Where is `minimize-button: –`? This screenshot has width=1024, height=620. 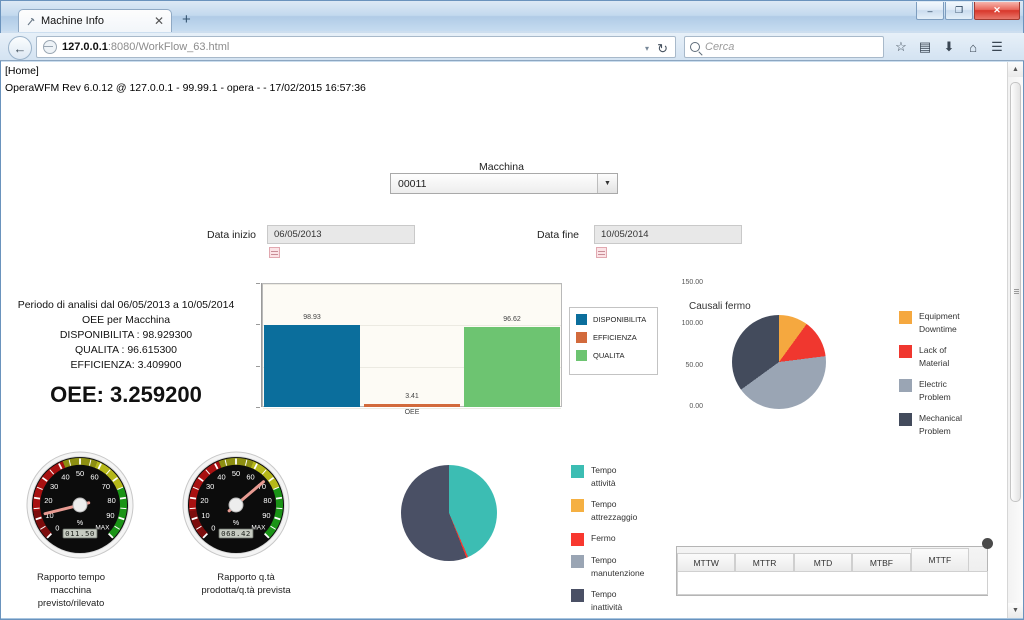 minimize-button: – is located at coordinates (930, 11).